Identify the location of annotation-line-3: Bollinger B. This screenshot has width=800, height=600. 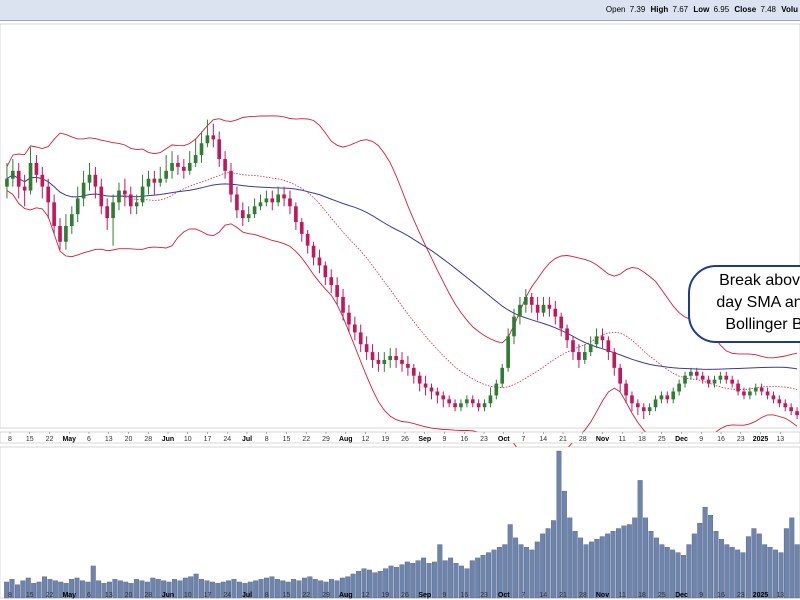
(762, 324).